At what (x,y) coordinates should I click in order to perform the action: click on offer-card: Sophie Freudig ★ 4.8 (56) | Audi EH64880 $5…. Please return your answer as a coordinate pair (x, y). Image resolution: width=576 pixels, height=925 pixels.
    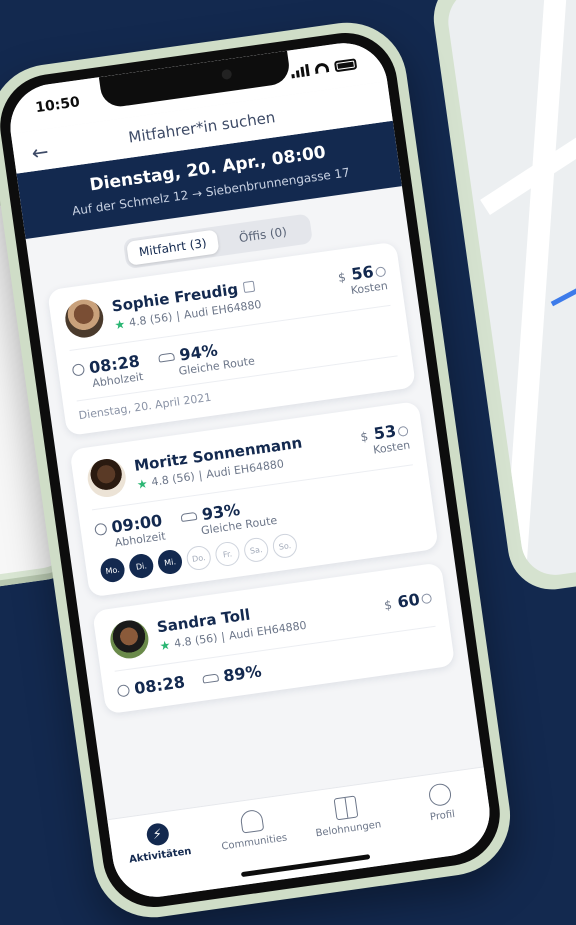
    Looking at the image, I should click on (232, 339).